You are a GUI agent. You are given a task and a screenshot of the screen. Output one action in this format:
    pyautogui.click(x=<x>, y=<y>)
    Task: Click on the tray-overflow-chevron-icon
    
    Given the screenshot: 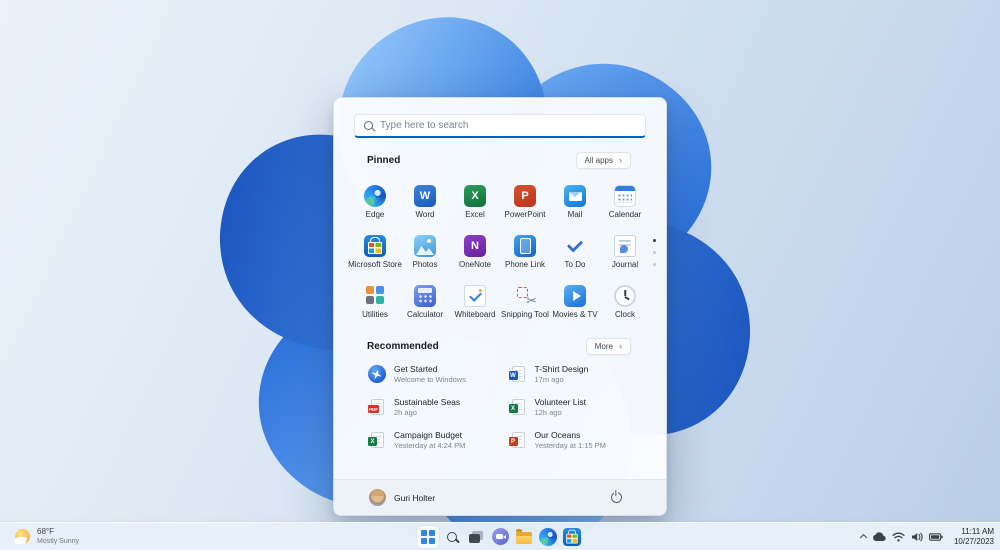 What is the action you would take?
    pyautogui.click(x=863, y=537)
    